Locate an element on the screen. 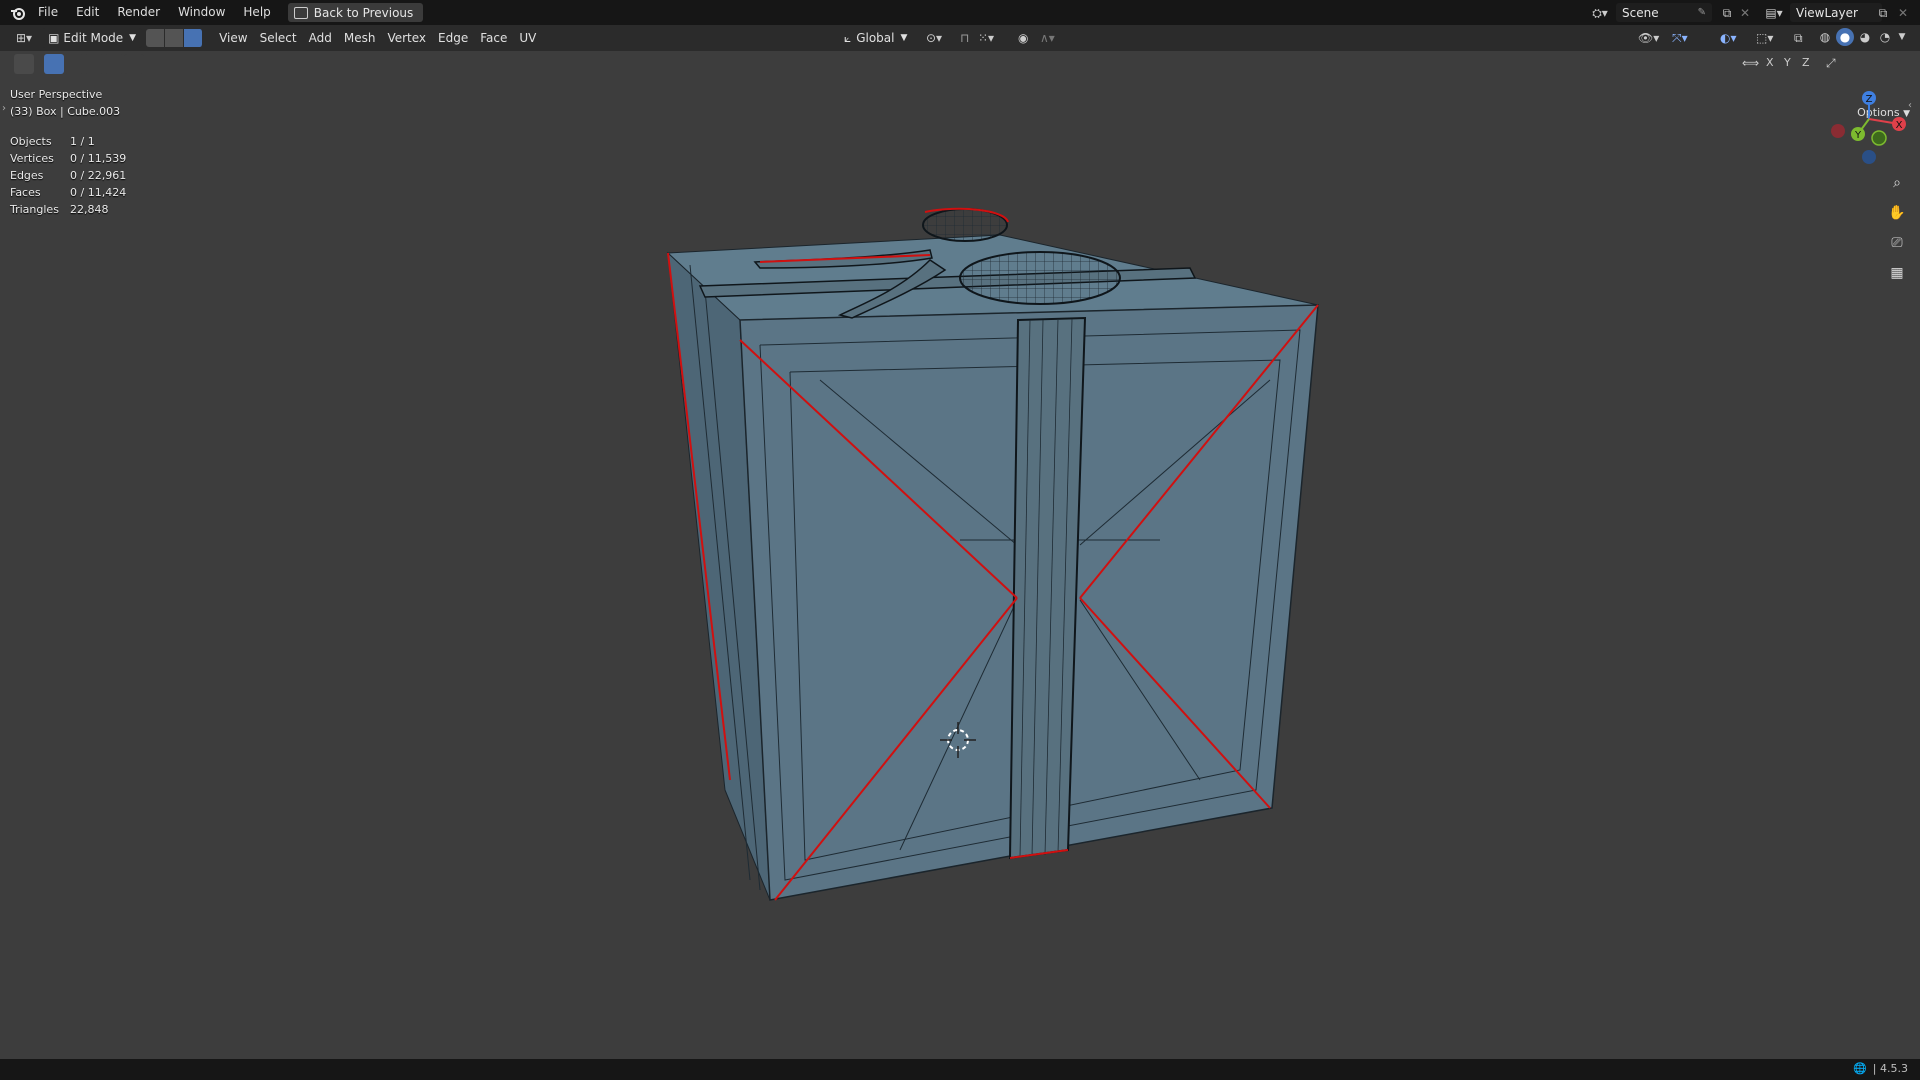  zoom-icon: ⌕ is located at coordinates (1897, 183).